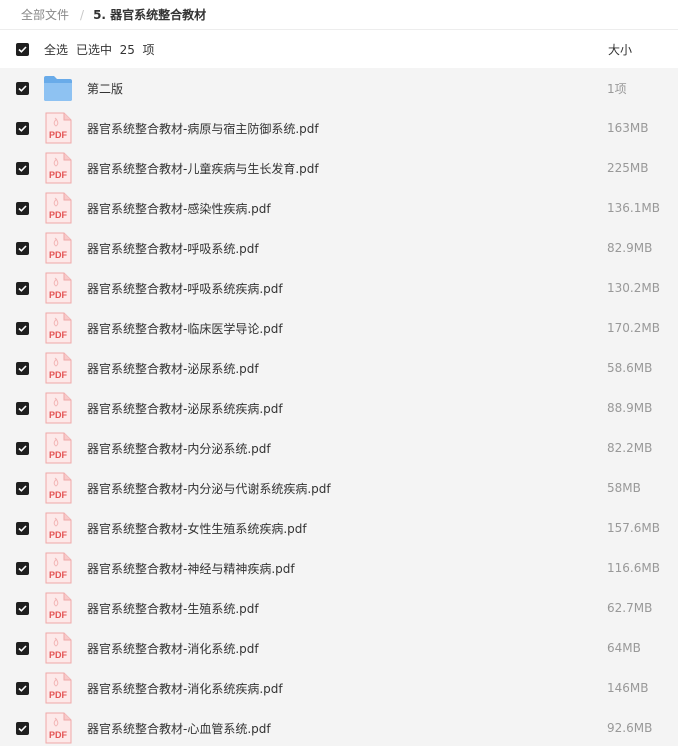  I want to click on file-name: 器官系统整合教材-内分泌与代谢系统疾病.pdf, so click(209, 488).